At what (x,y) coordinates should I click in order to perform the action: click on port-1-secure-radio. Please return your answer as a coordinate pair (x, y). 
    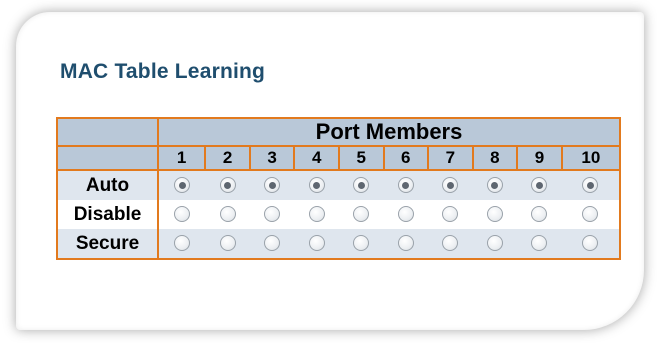
    Looking at the image, I should click on (182, 243).